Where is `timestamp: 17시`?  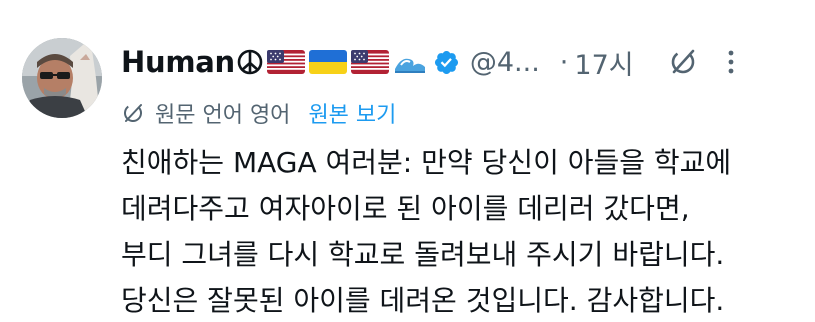
timestamp: 17시 is located at coordinates (603, 62).